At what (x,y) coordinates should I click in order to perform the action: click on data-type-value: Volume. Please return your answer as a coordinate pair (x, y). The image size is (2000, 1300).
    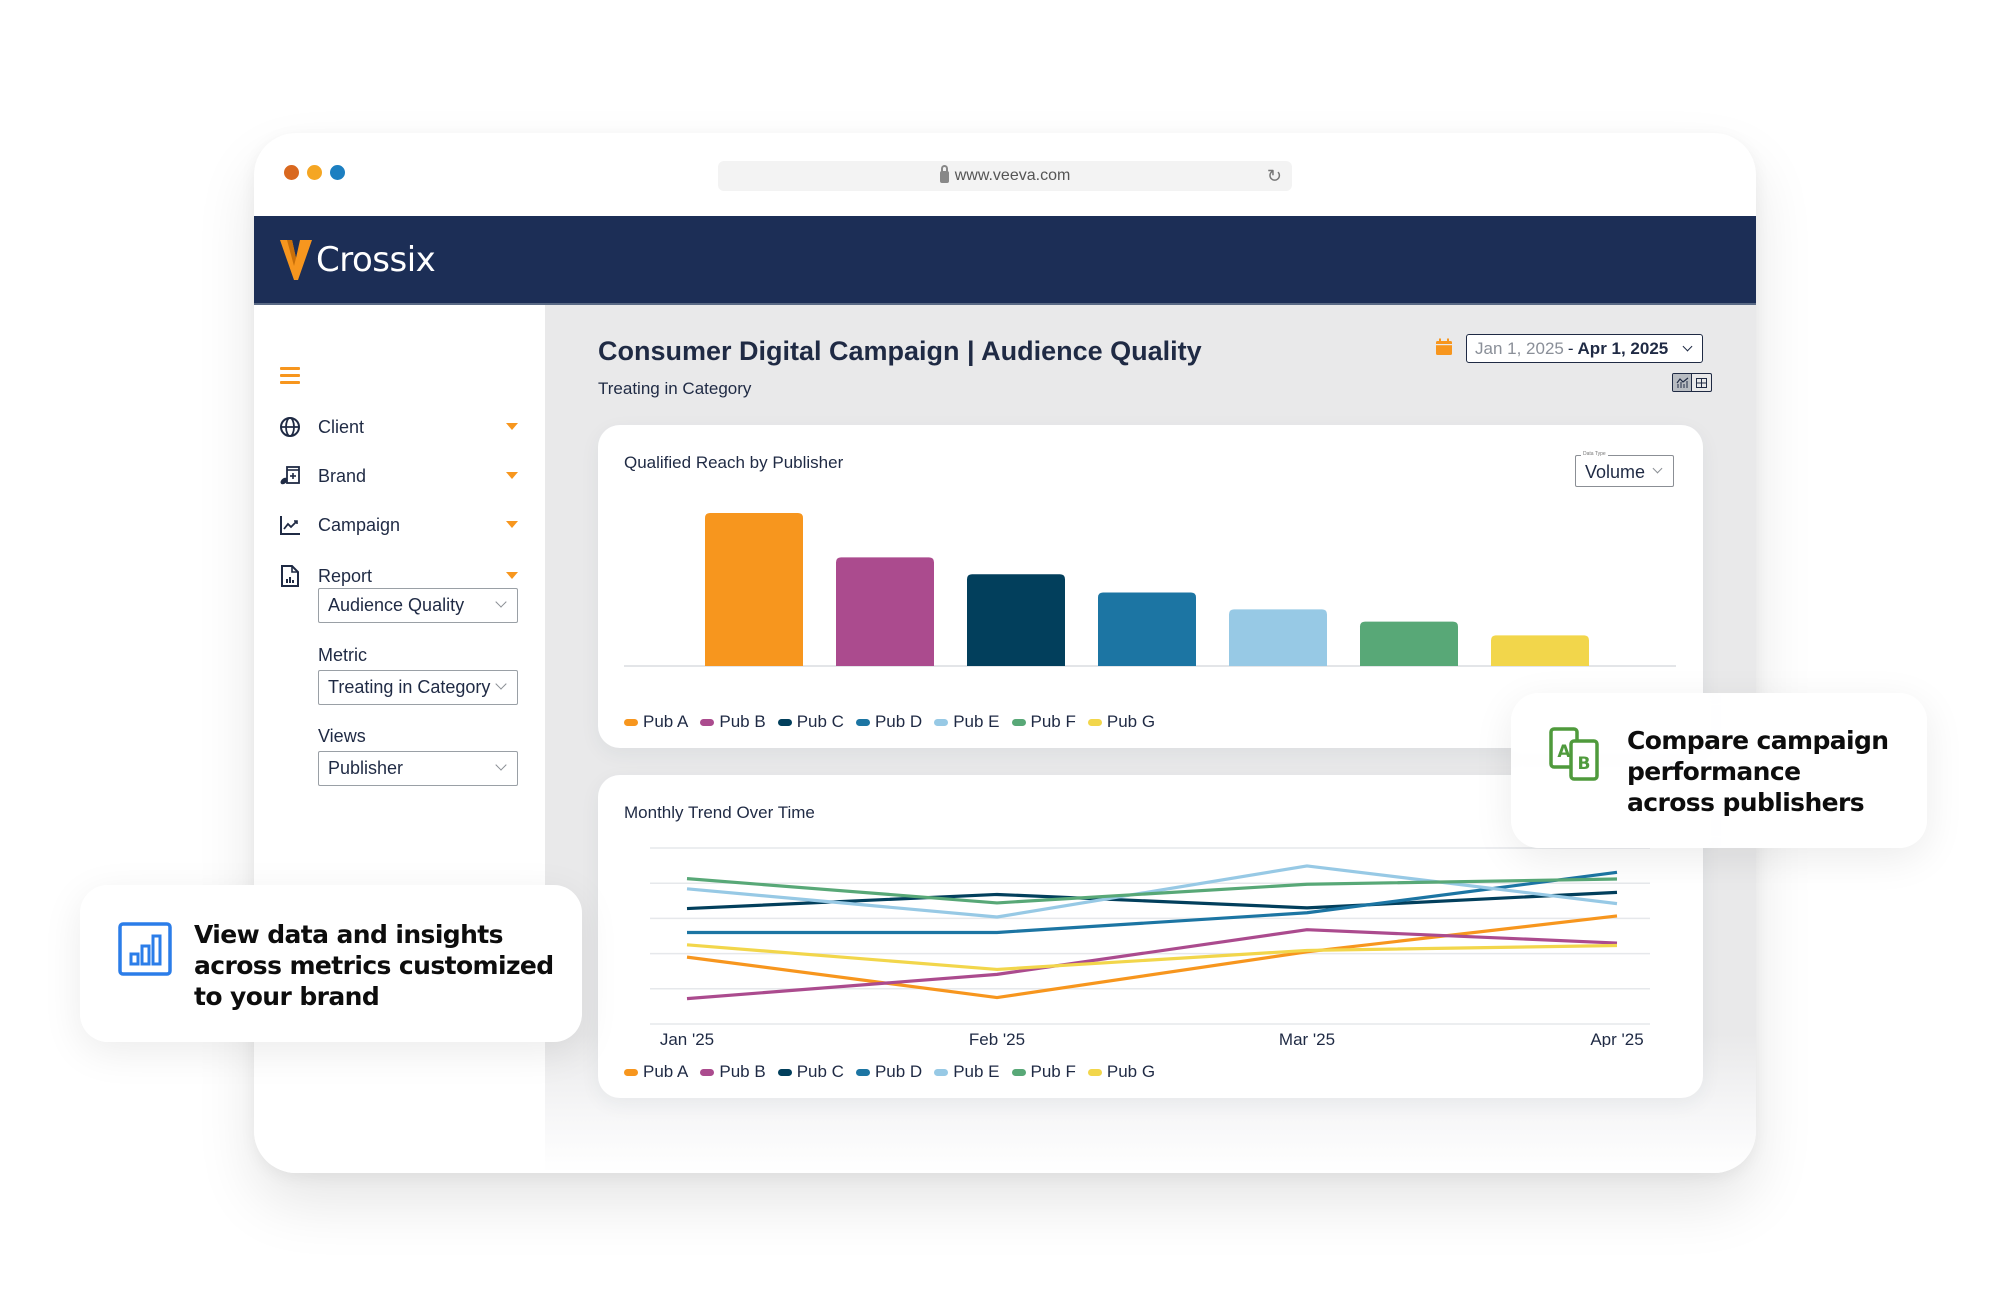
    Looking at the image, I should click on (1615, 472).